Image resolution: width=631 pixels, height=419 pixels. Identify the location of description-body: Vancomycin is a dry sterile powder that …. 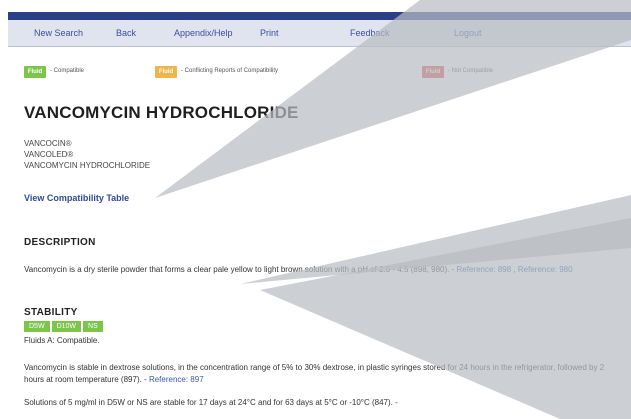
(240, 269).